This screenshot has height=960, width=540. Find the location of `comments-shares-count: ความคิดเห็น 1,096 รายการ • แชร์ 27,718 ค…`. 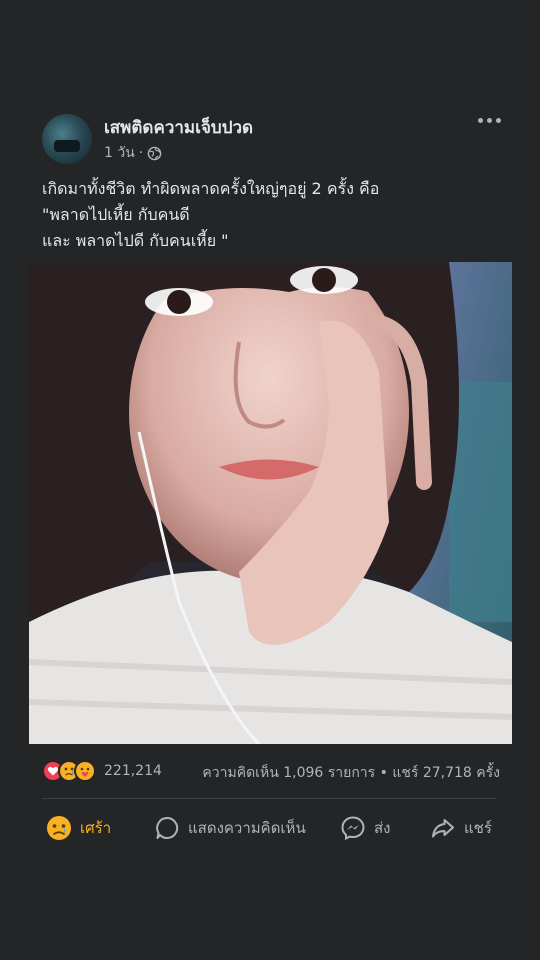

comments-shares-count: ความคิดเห็น 1,096 รายการ • แชร์ 27,718 ค… is located at coordinates (351, 773).